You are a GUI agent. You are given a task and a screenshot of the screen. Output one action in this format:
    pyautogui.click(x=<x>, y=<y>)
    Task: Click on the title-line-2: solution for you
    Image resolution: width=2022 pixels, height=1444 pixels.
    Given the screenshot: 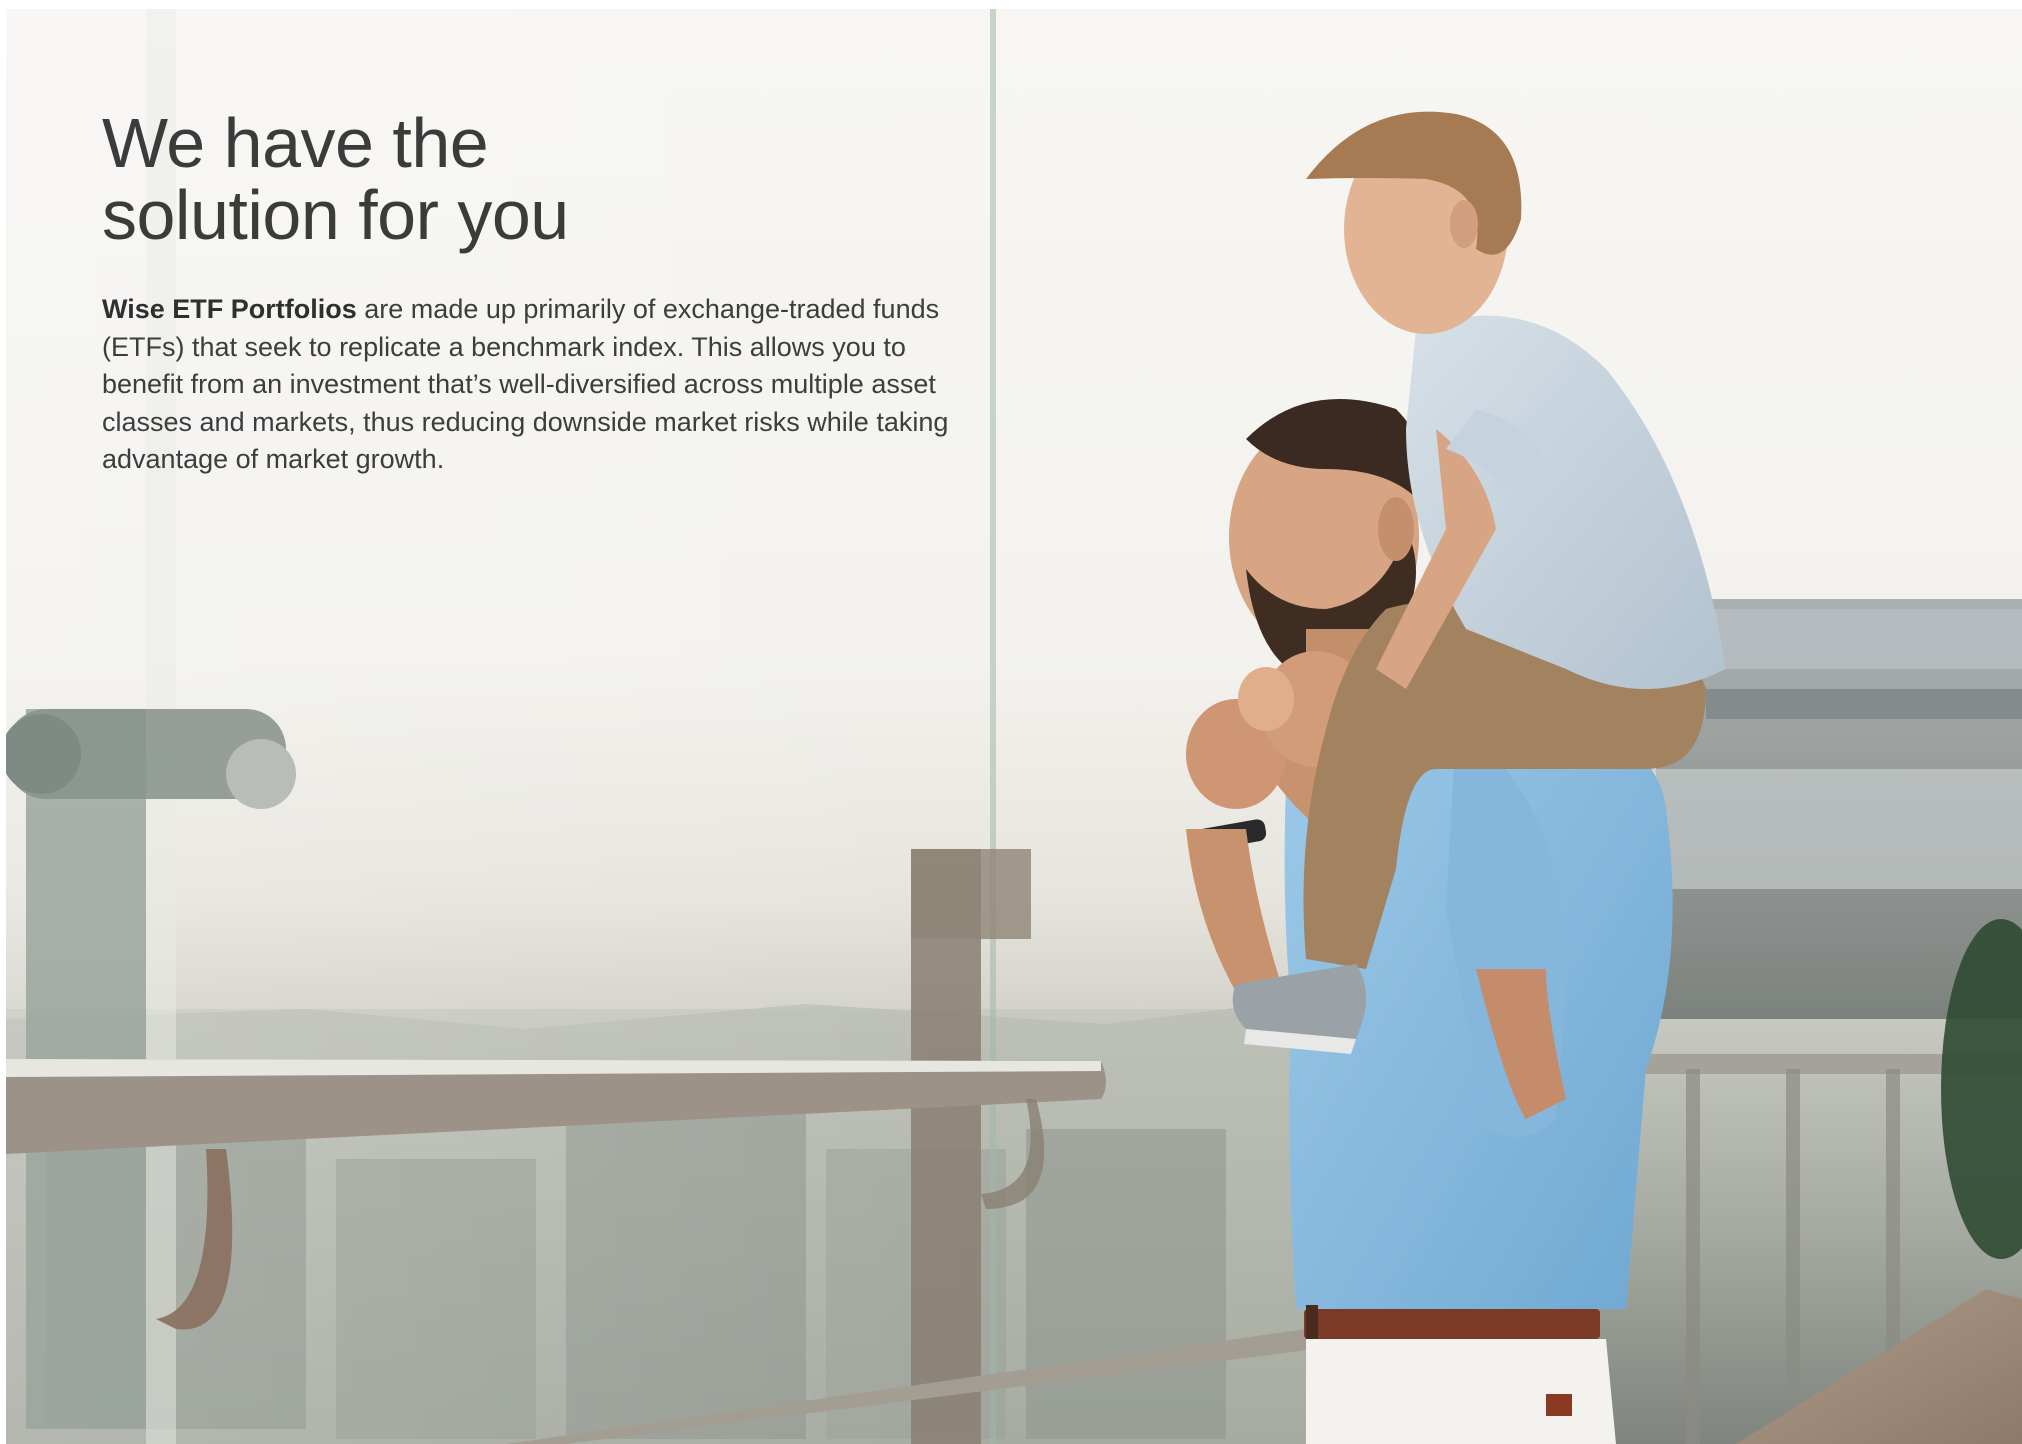 What is the action you would take?
    pyautogui.click(x=335, y=215)
    